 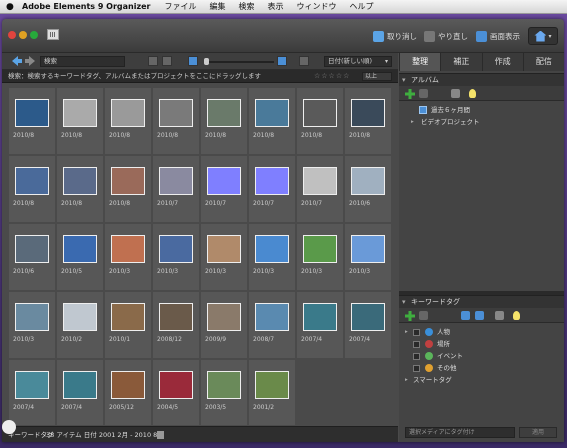 I want to click on remove-album-icon, so click(x=423, y=93).